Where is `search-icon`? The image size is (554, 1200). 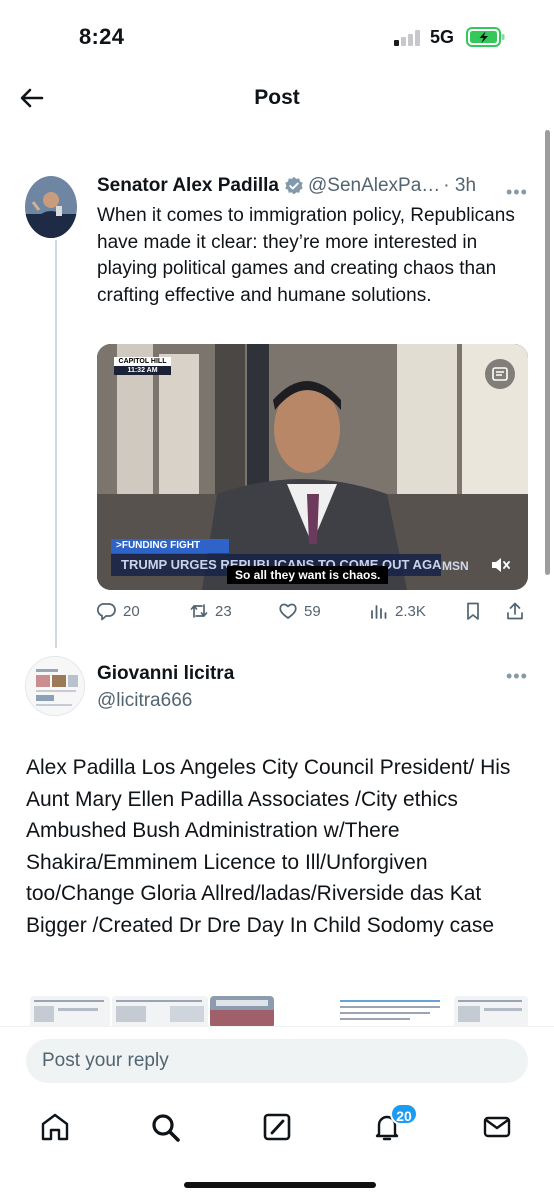
search-icon is located at coordinates (165, 1127).